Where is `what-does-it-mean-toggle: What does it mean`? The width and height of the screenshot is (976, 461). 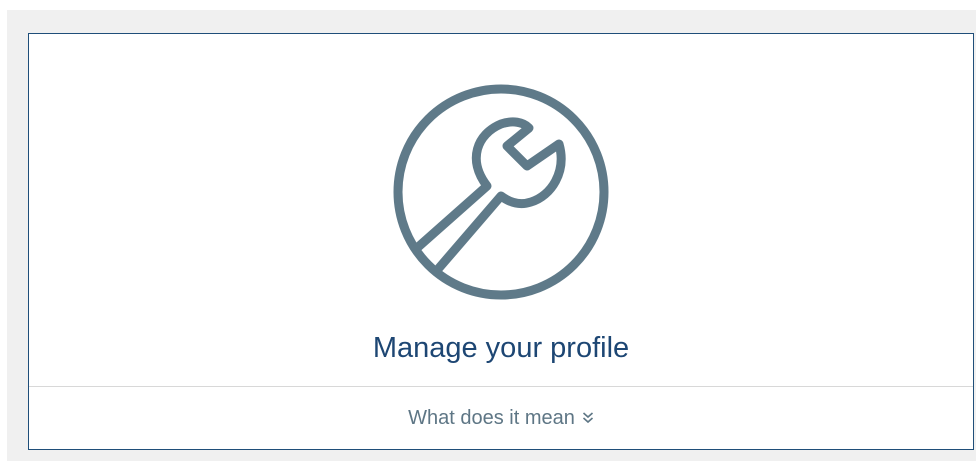 what-does-it-mean-toggle: What does it mean is located at coordinates (501, 418).